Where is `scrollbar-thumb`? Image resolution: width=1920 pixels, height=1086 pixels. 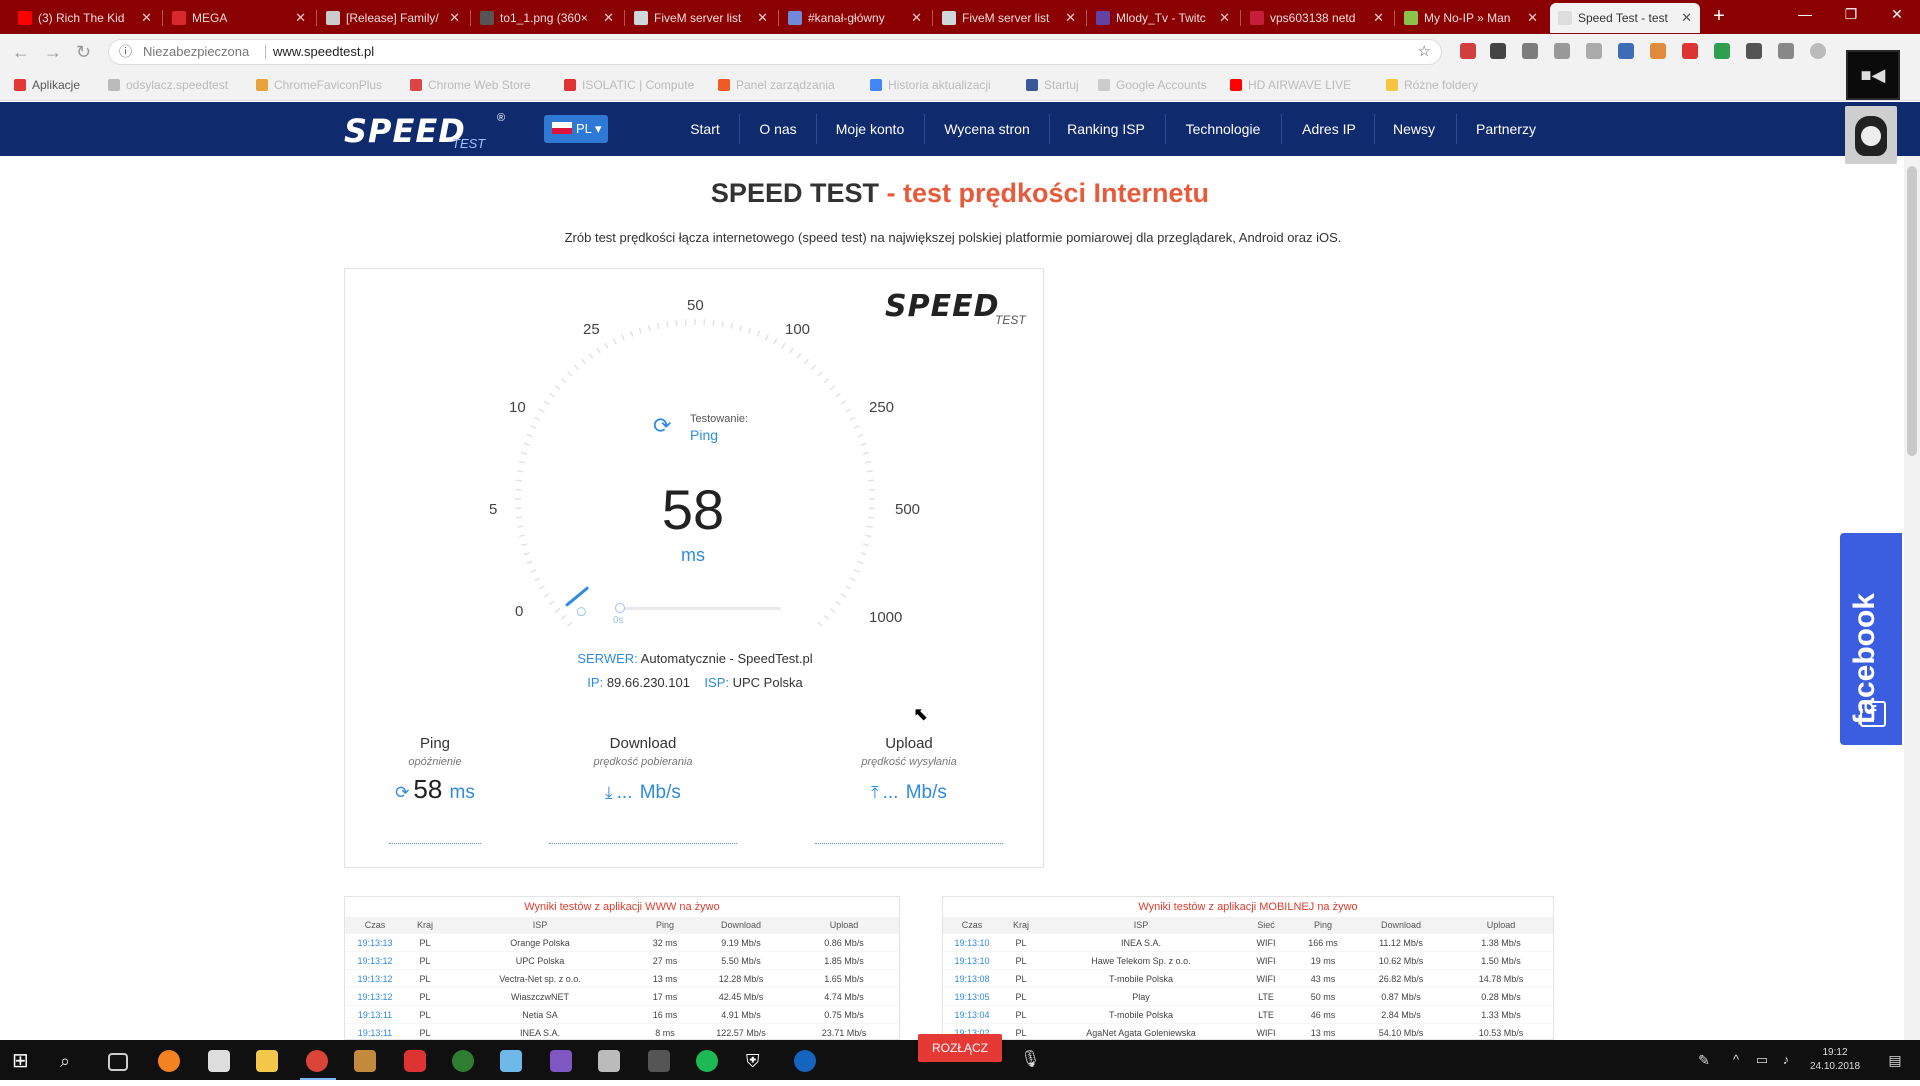
scrollbar-thumb is located at coordinates (1912, 311).